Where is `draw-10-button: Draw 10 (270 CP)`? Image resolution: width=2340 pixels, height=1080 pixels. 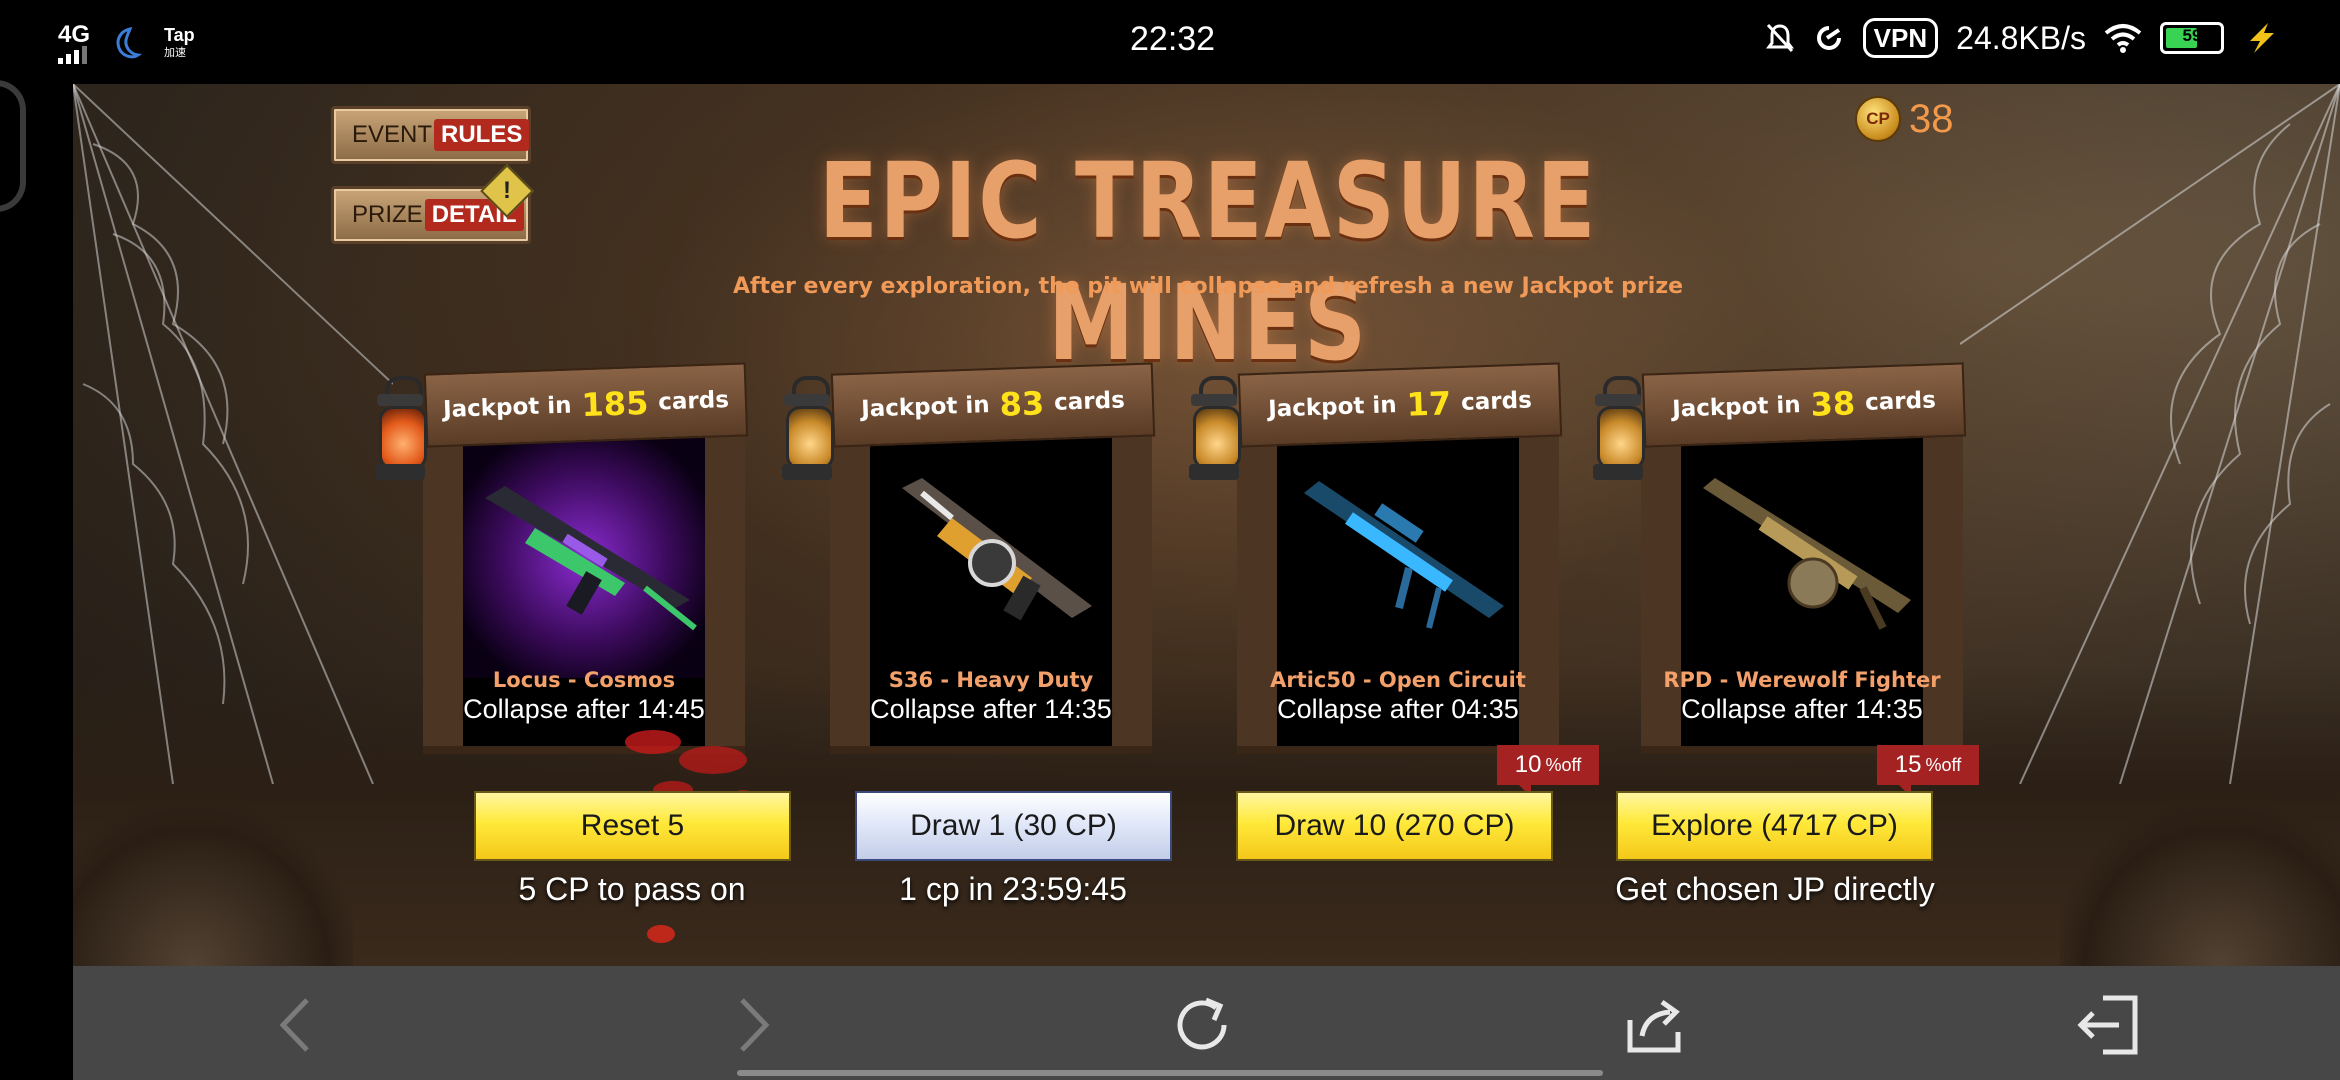
draw-10-button: Draw 10 (270 CP) is located at coordinates (1394, 826).